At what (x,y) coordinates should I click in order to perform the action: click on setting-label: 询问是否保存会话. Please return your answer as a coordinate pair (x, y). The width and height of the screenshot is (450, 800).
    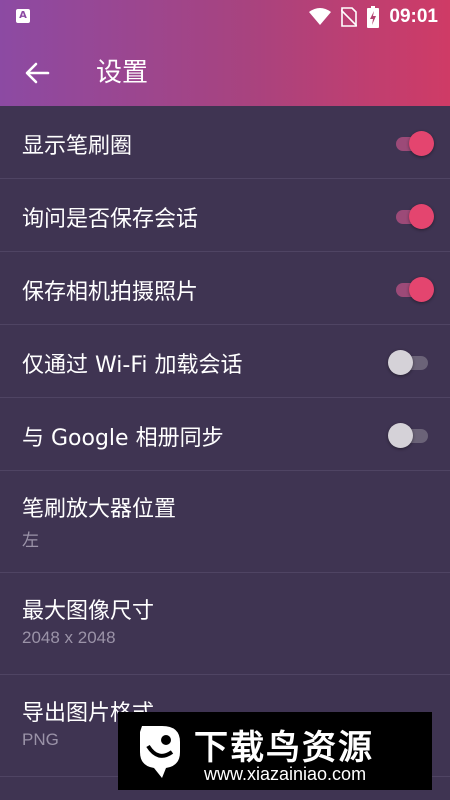
    Looking at the image, I should click on (110, 219).